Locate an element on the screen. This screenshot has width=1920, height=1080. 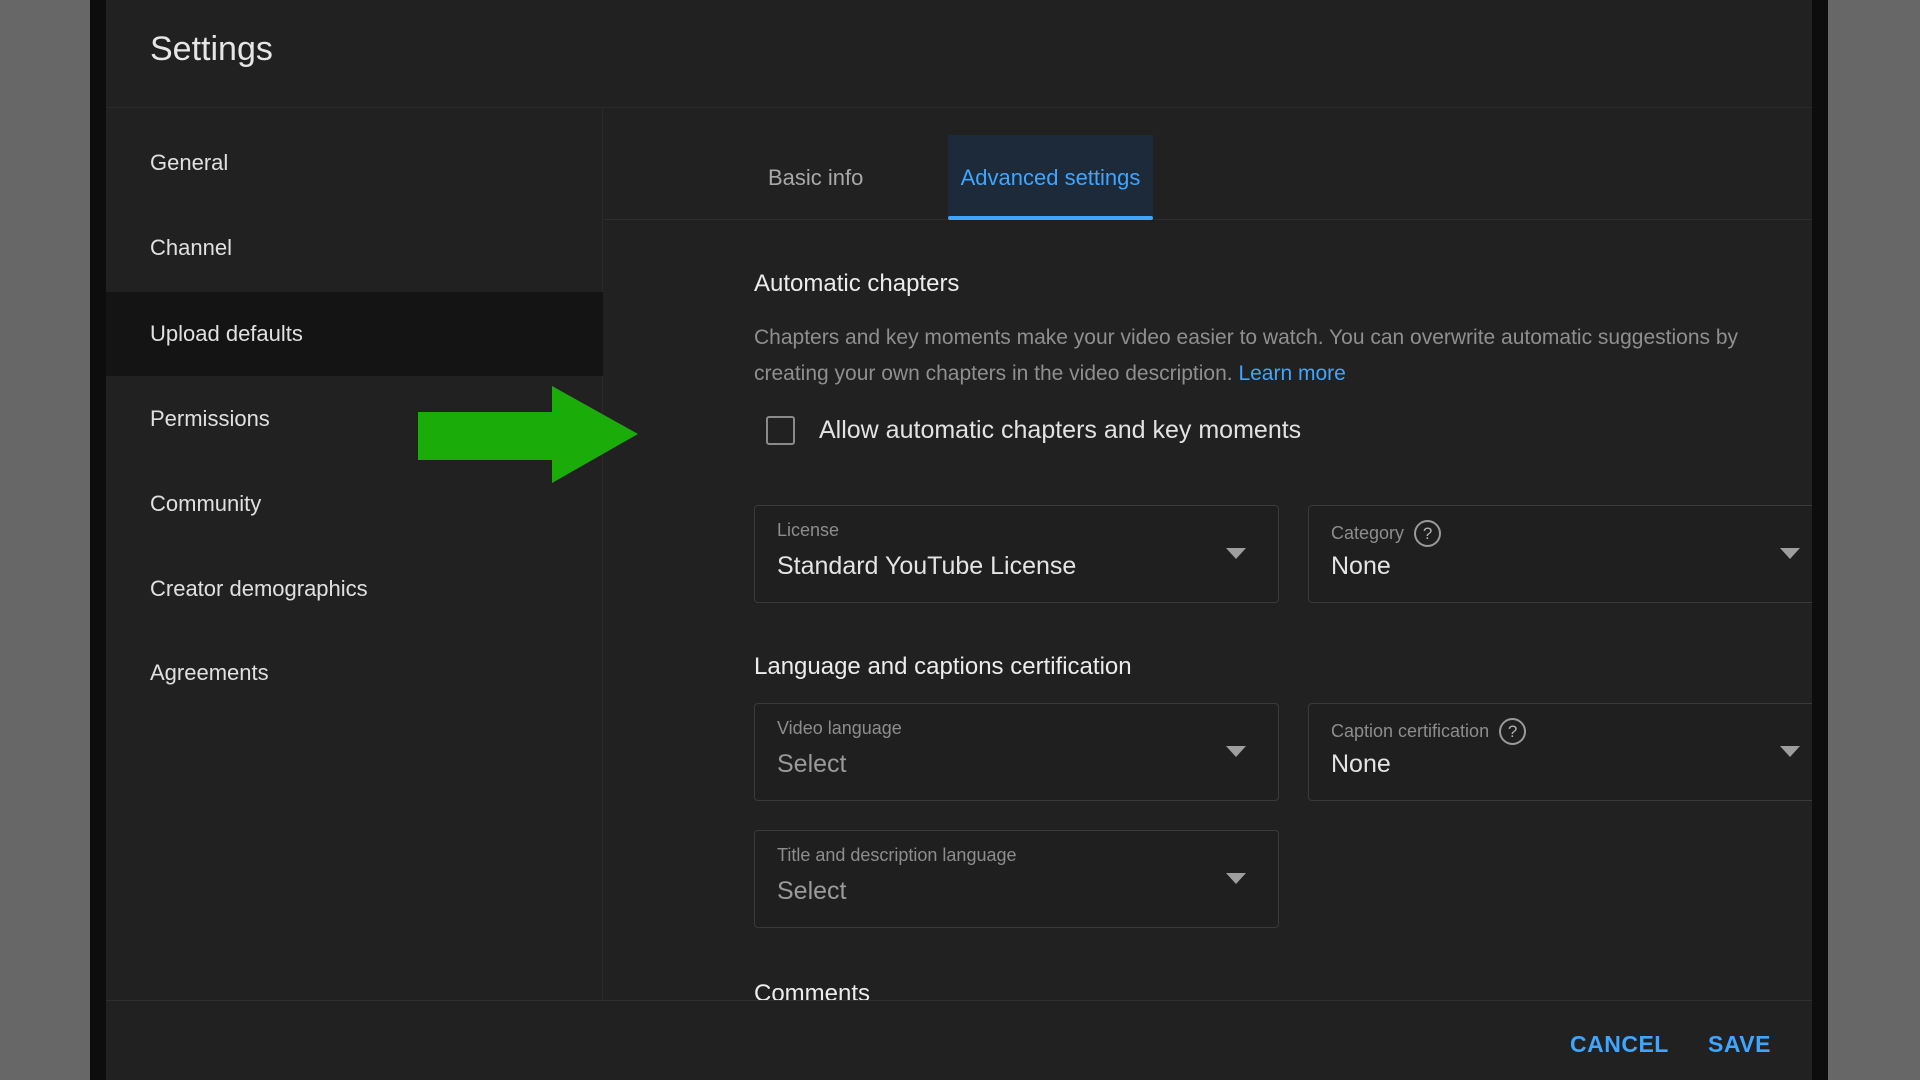
video-language-label-text: Video language is located at coordinates (839, 728).